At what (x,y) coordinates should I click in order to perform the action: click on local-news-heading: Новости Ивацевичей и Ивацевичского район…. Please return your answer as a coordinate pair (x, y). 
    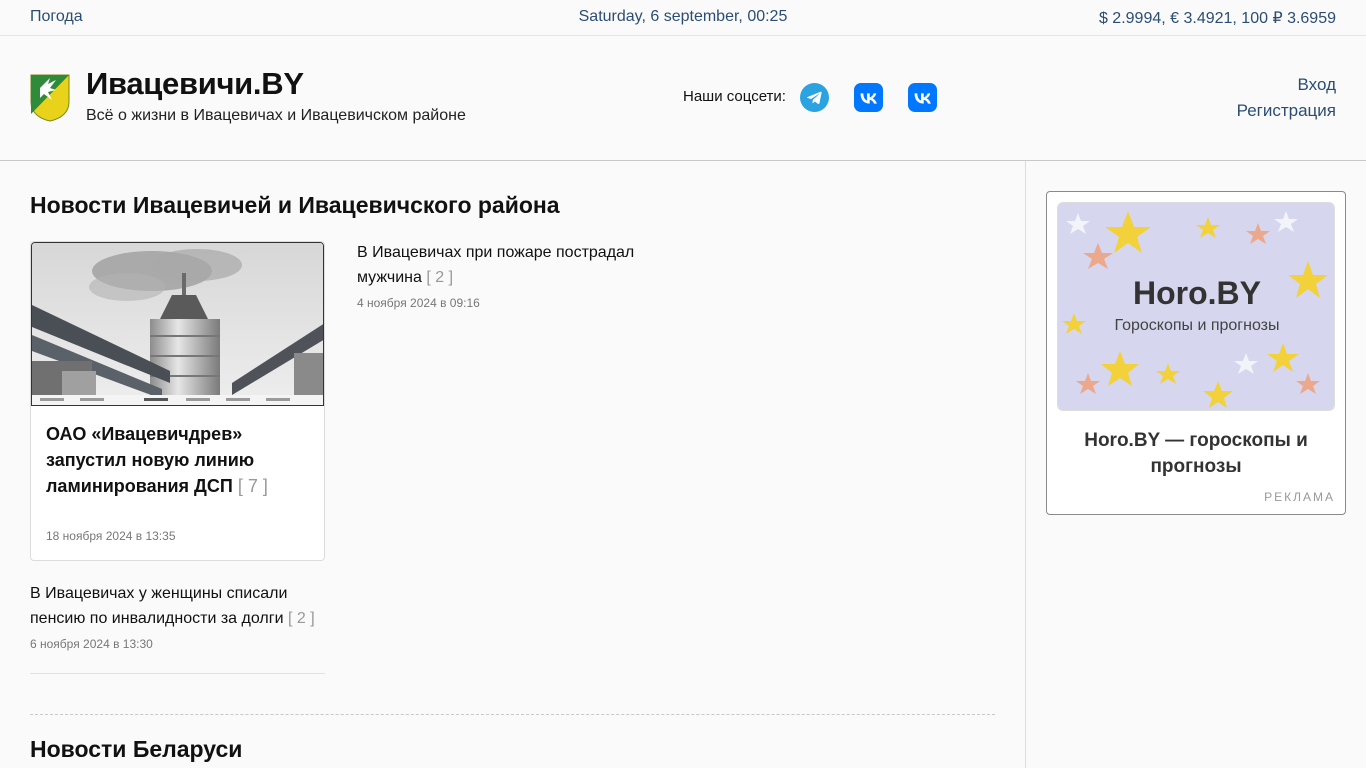
    Looking at the image, I should click on (295, 205).